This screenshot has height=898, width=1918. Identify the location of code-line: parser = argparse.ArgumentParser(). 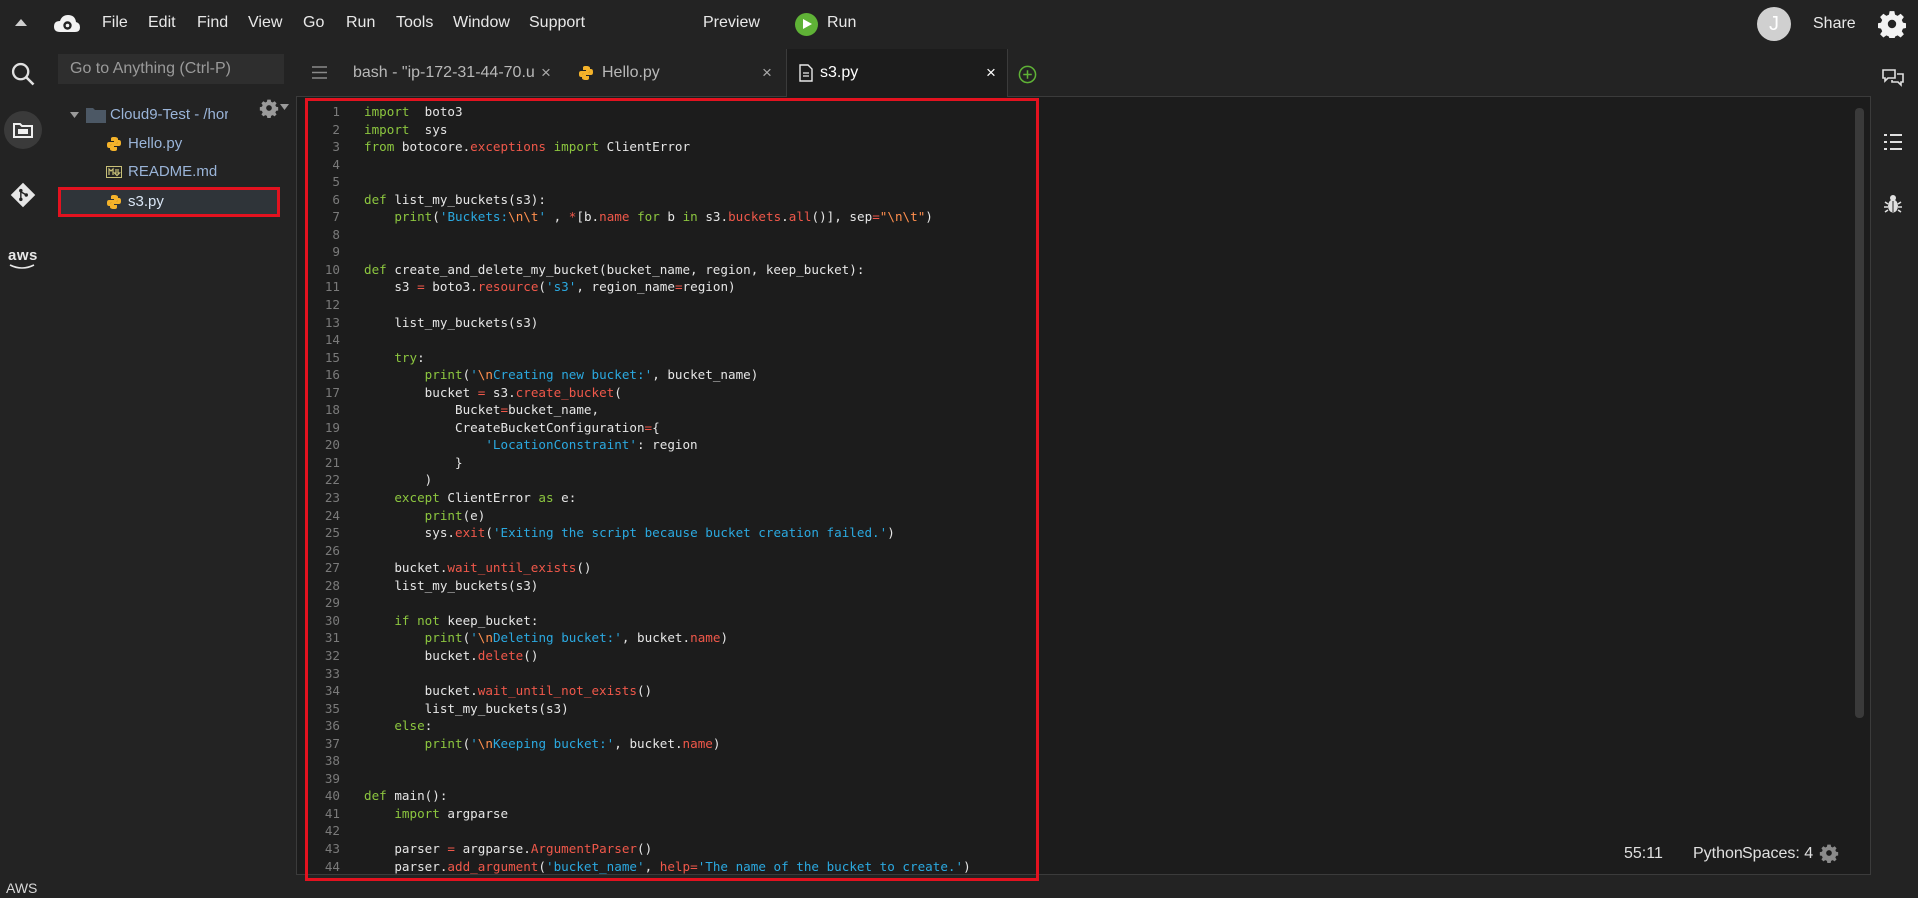
(667, 849).